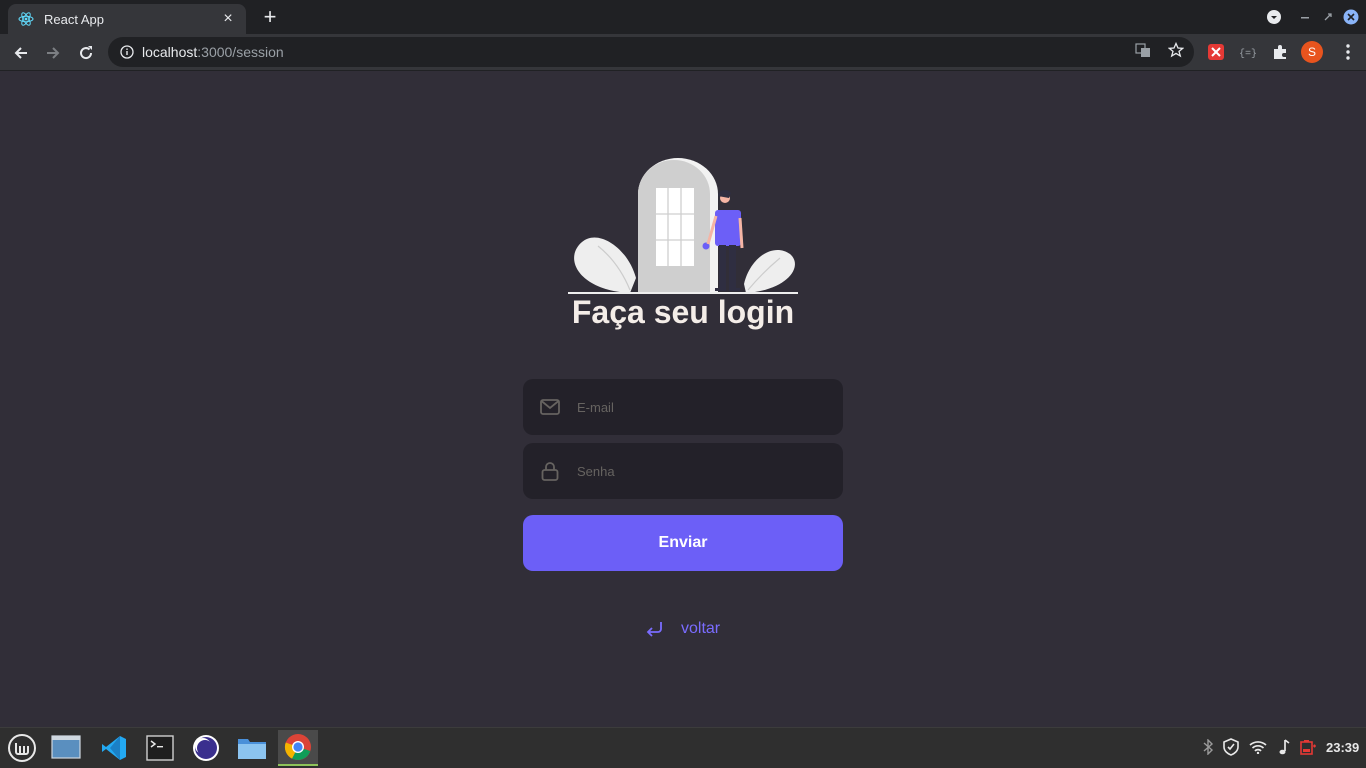  What do you see at coordinates (127, 52) in the screenshot?
I see `site-info-icon` at bounding box center [127, 52].